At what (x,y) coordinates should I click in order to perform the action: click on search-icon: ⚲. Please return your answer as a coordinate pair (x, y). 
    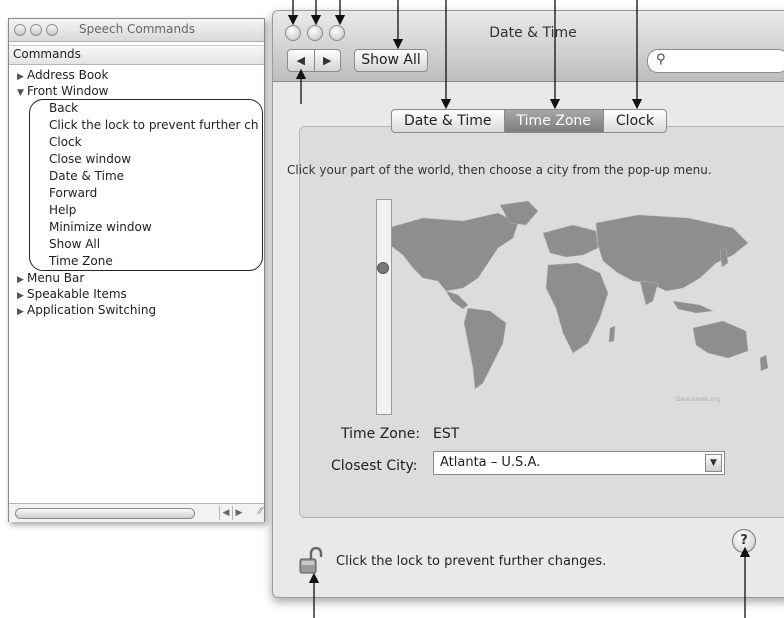
    Looking at the image, I should click on (661, 59).